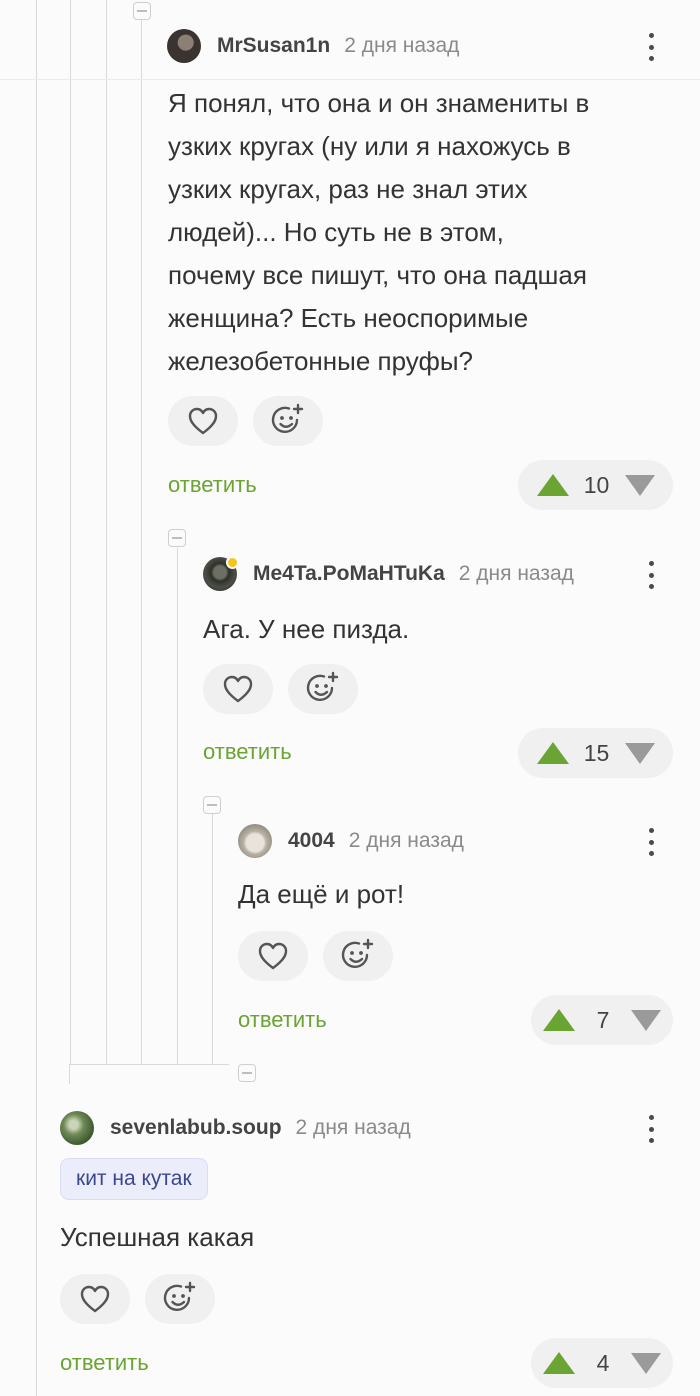 The width and height of the screenshot is (700, 1396). I want to click on vote-control: 15, so click(595, 753).